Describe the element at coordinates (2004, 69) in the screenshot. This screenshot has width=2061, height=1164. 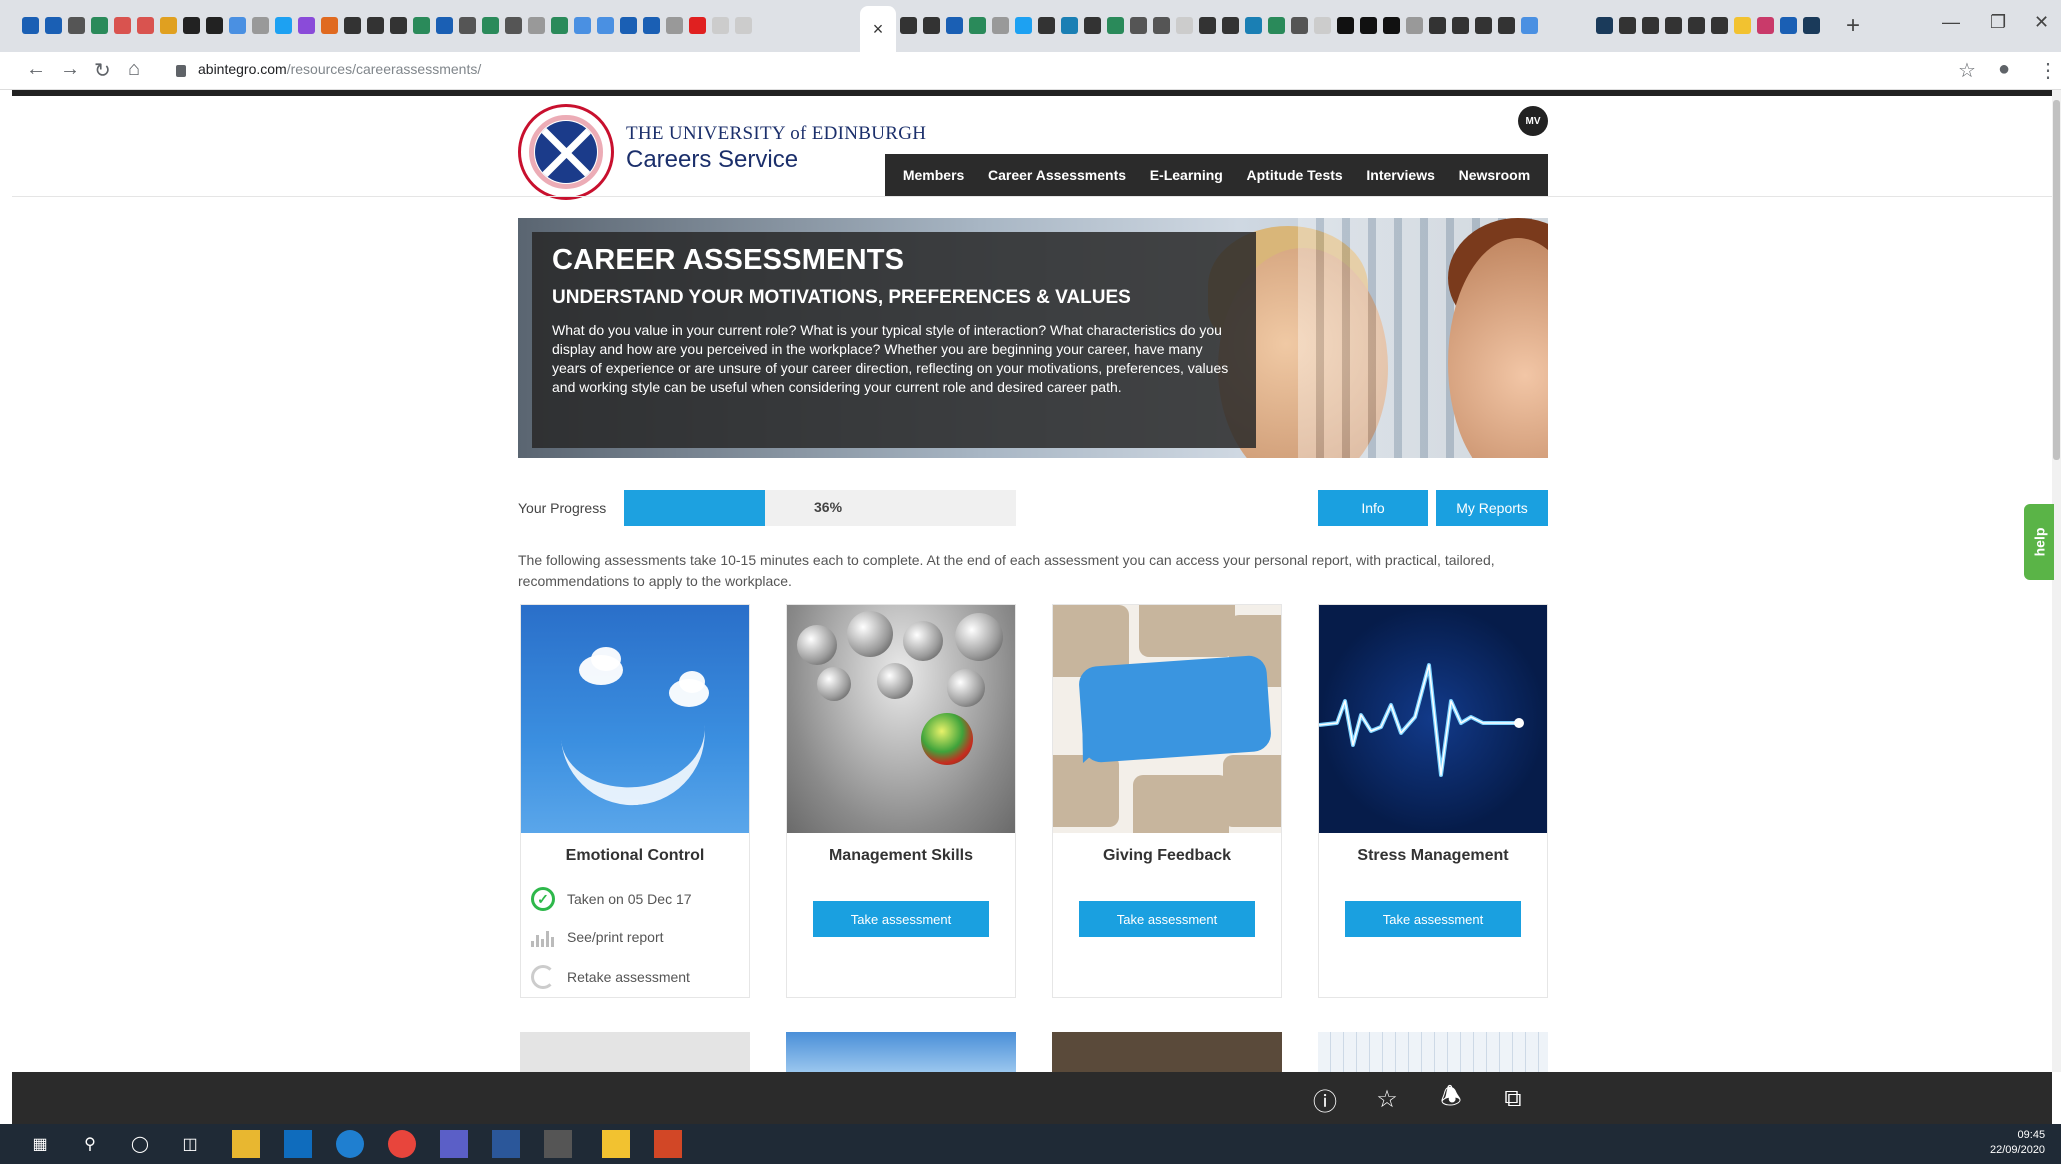
I see `profile-icon: ●` at that location.